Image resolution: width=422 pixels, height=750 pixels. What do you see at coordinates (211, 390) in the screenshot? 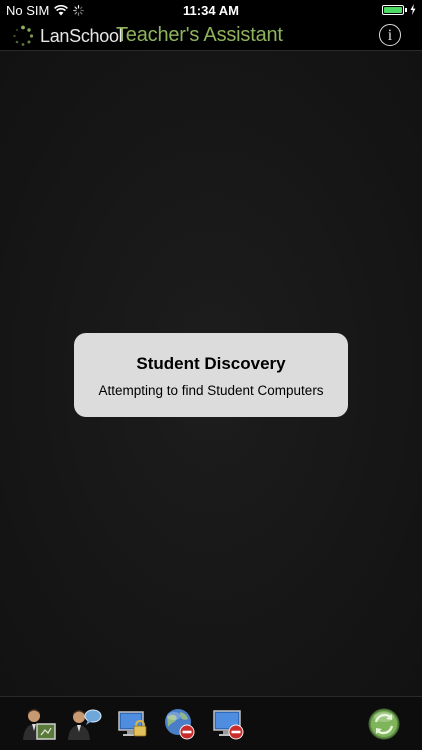
I see `alert-message: Attempting to find Student Computers` at bounding box center [211, 390].